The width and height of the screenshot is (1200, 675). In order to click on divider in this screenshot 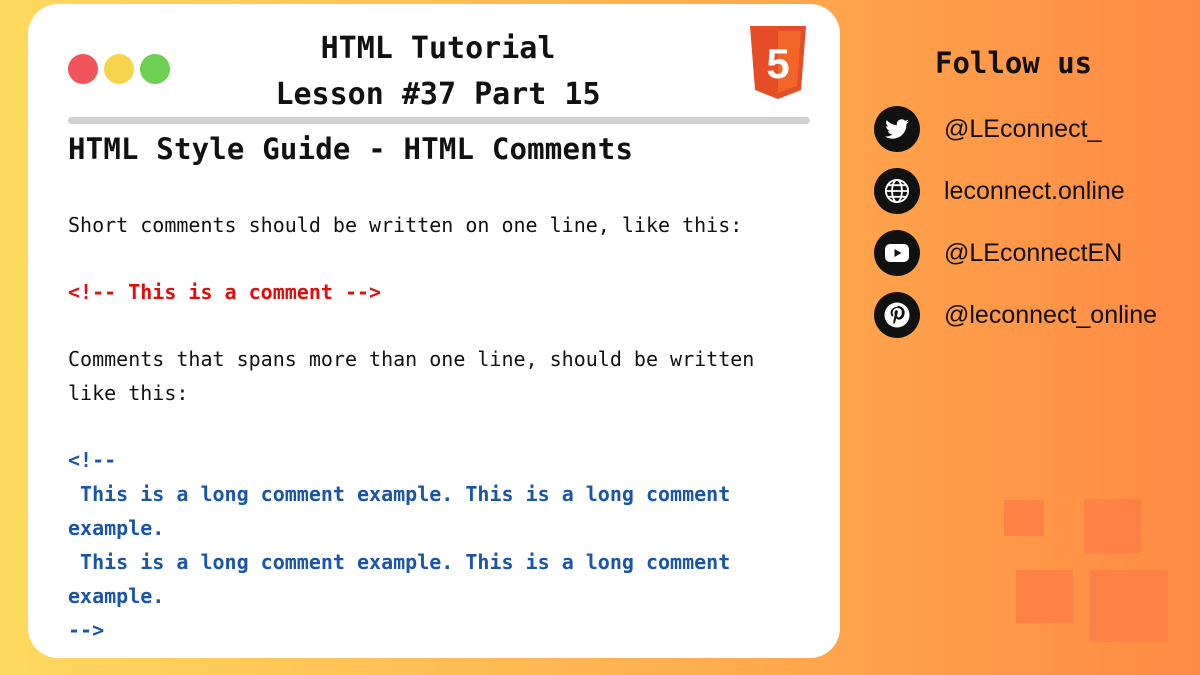, I will do `click(439, 120)`.